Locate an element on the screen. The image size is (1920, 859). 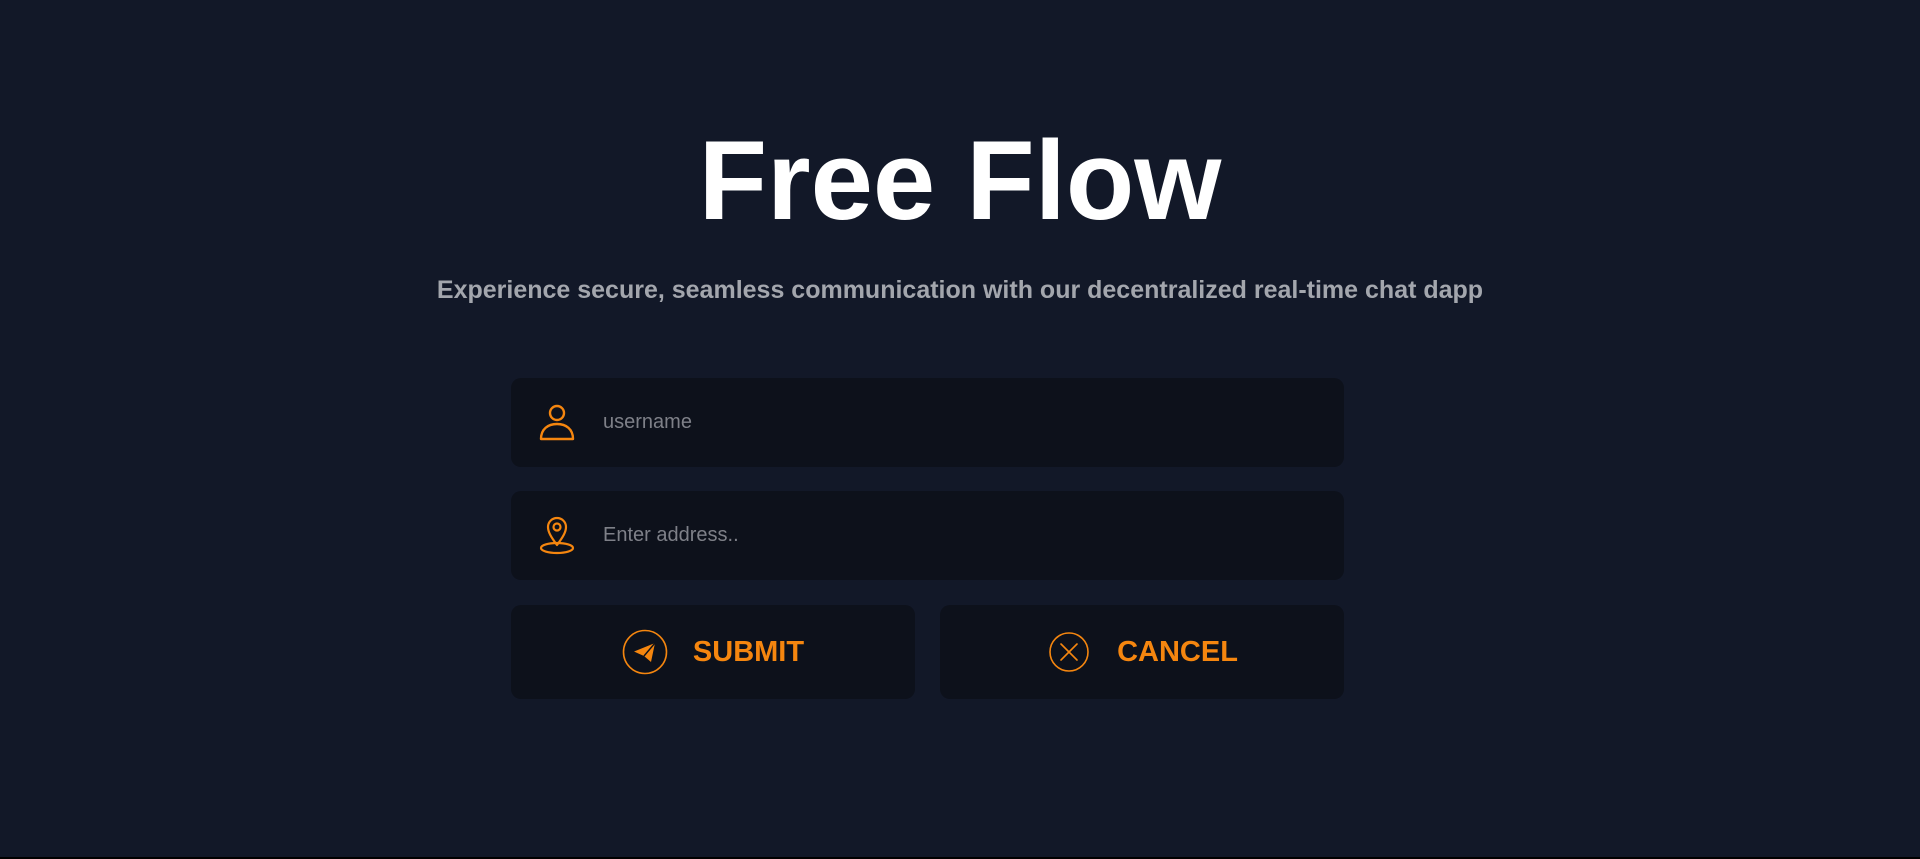
user-icon is located at coordinates (557, 422).